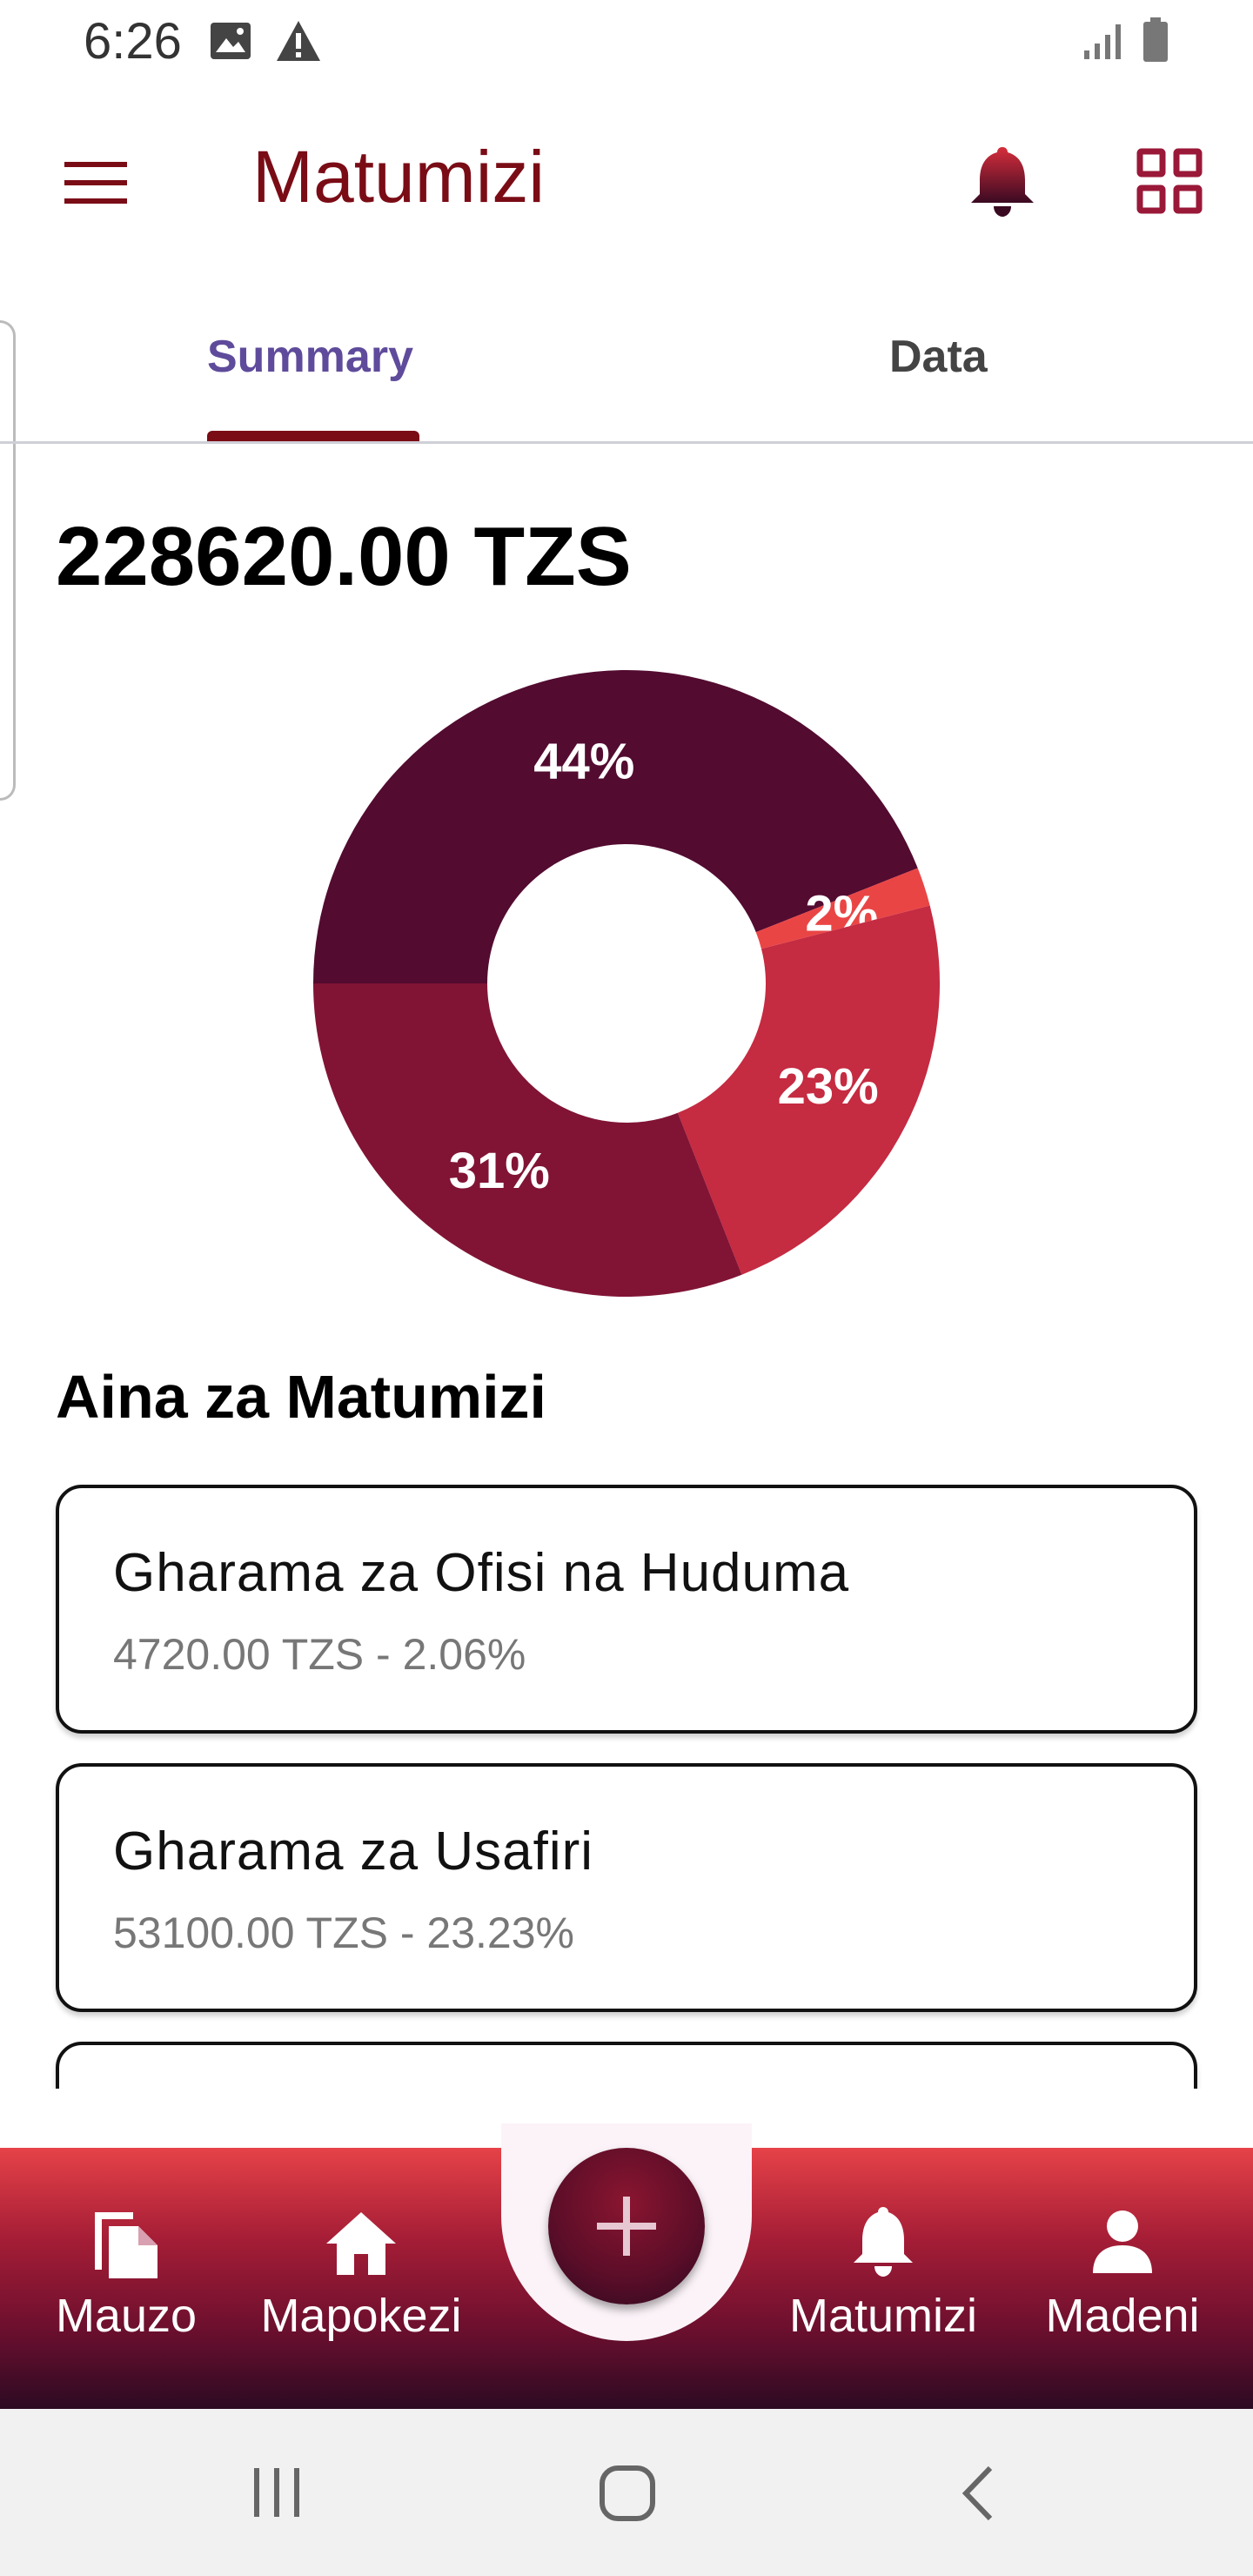  Describe the element at coordinates (583, 762) in the screenshot. I see `donut-slice-label: 44%` at that location.